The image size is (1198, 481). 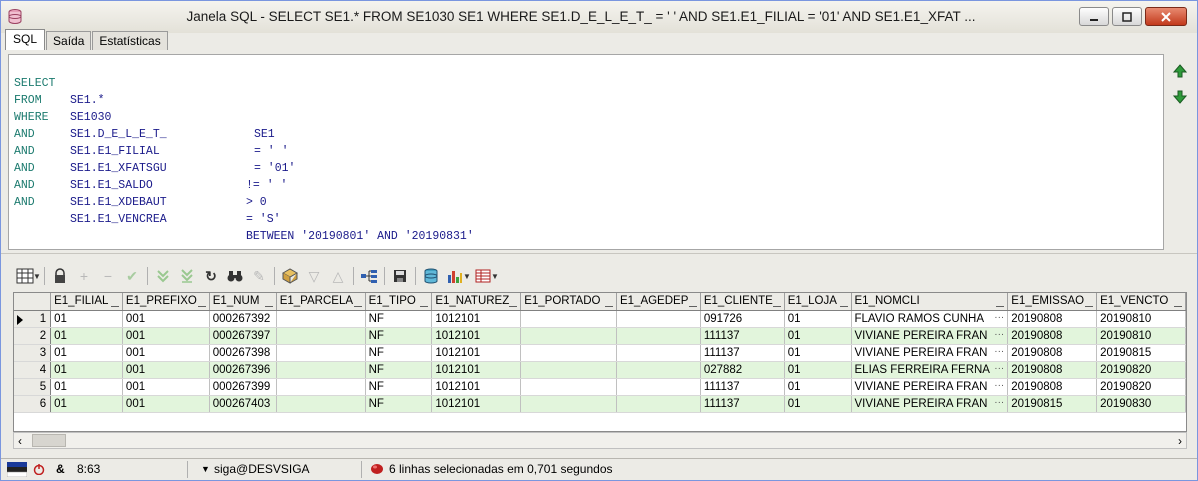 I want to click on close-button, so click(x=1166, y=16).